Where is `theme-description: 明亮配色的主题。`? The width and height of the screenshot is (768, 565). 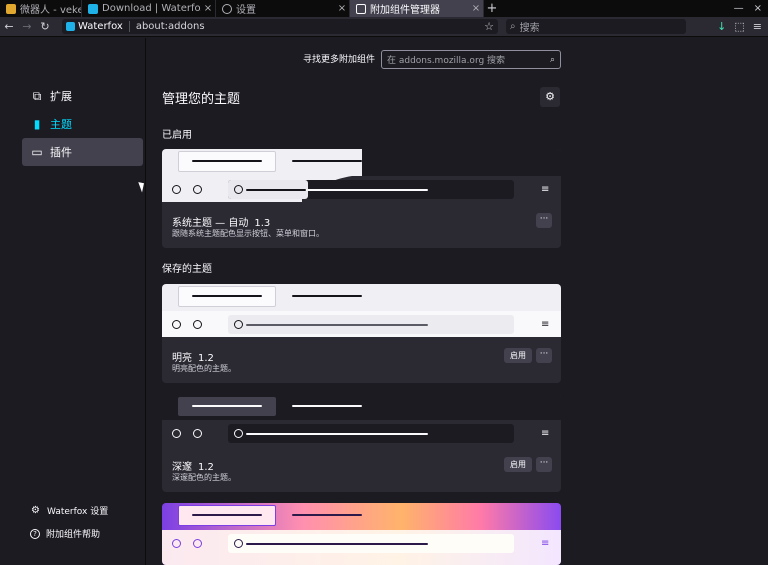
theme-description: 明亮配色的主题。 is located at coordinates (204, 368).